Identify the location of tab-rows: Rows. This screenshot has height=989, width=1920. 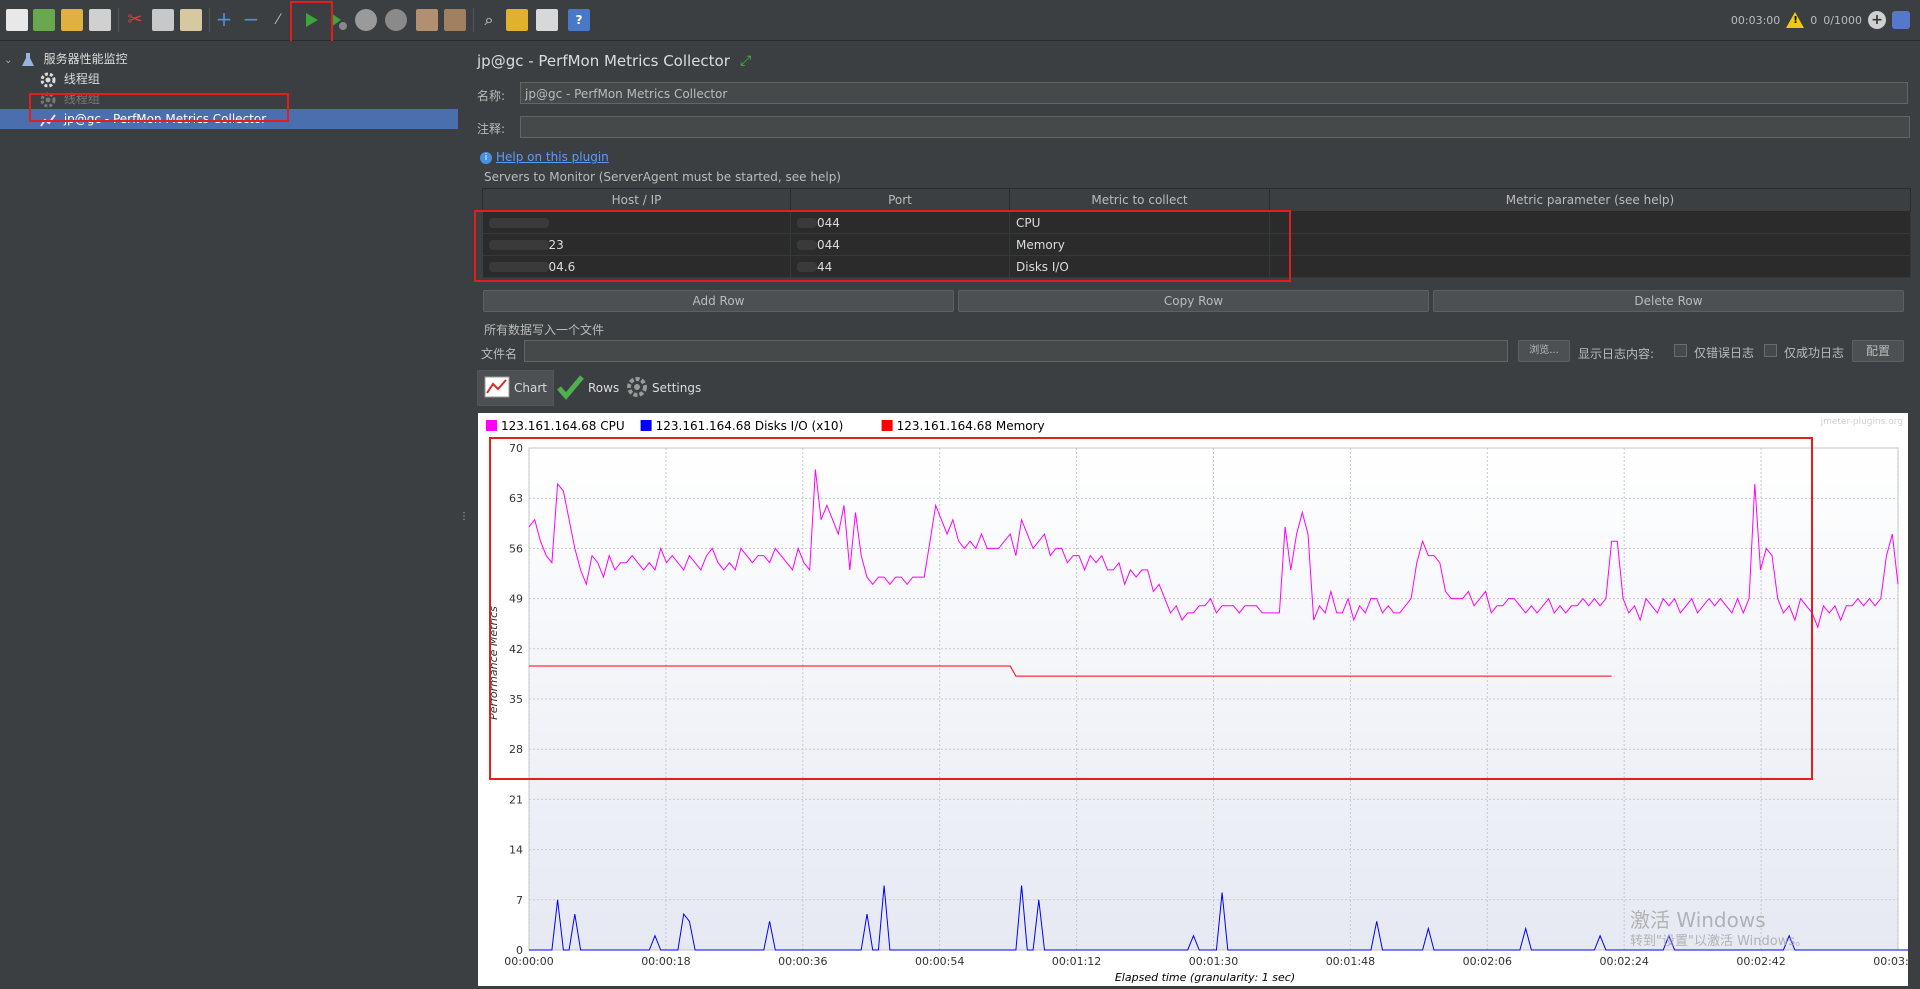
(587, 388).